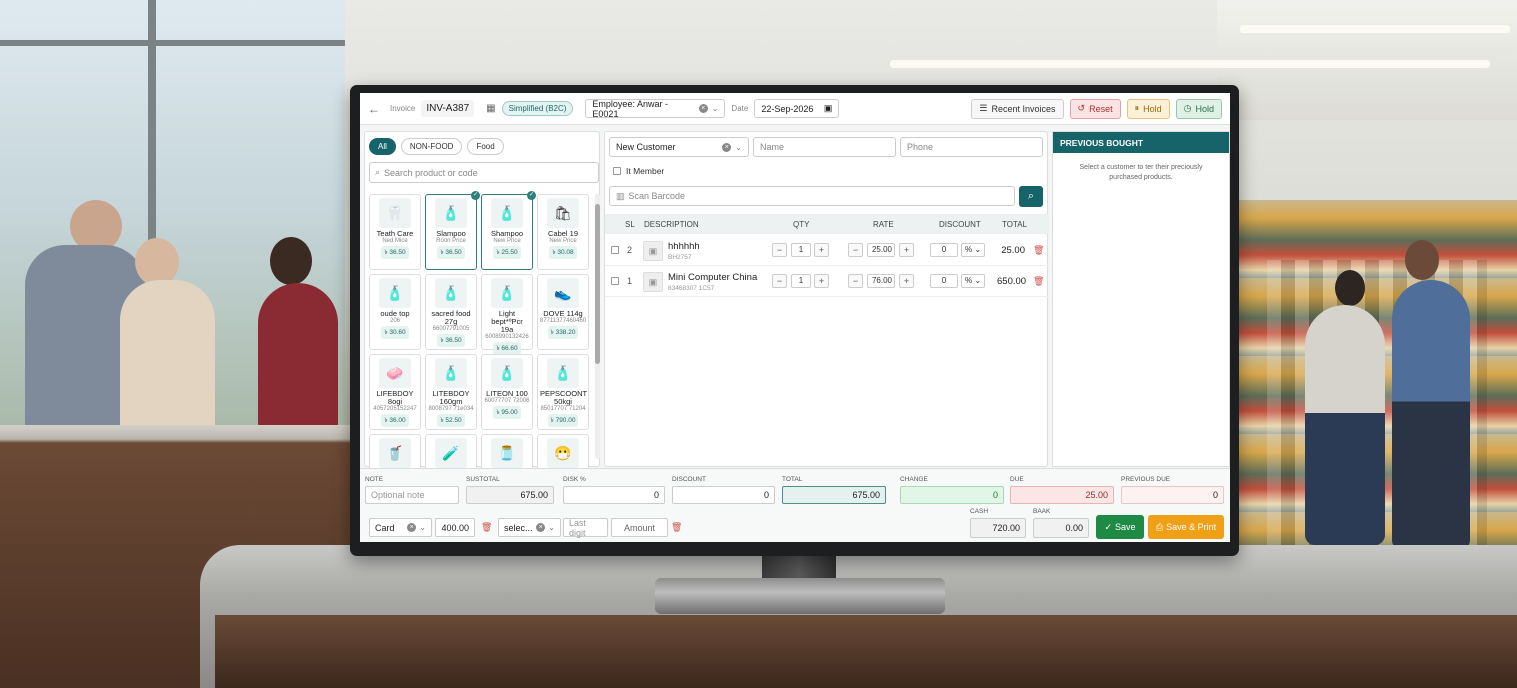 The height and width of the screenshot is (688, 1517). I want to click on product-card: ✓ 🧴 Slampoo Roon Price ৳ 36.50, so click(452, 230).